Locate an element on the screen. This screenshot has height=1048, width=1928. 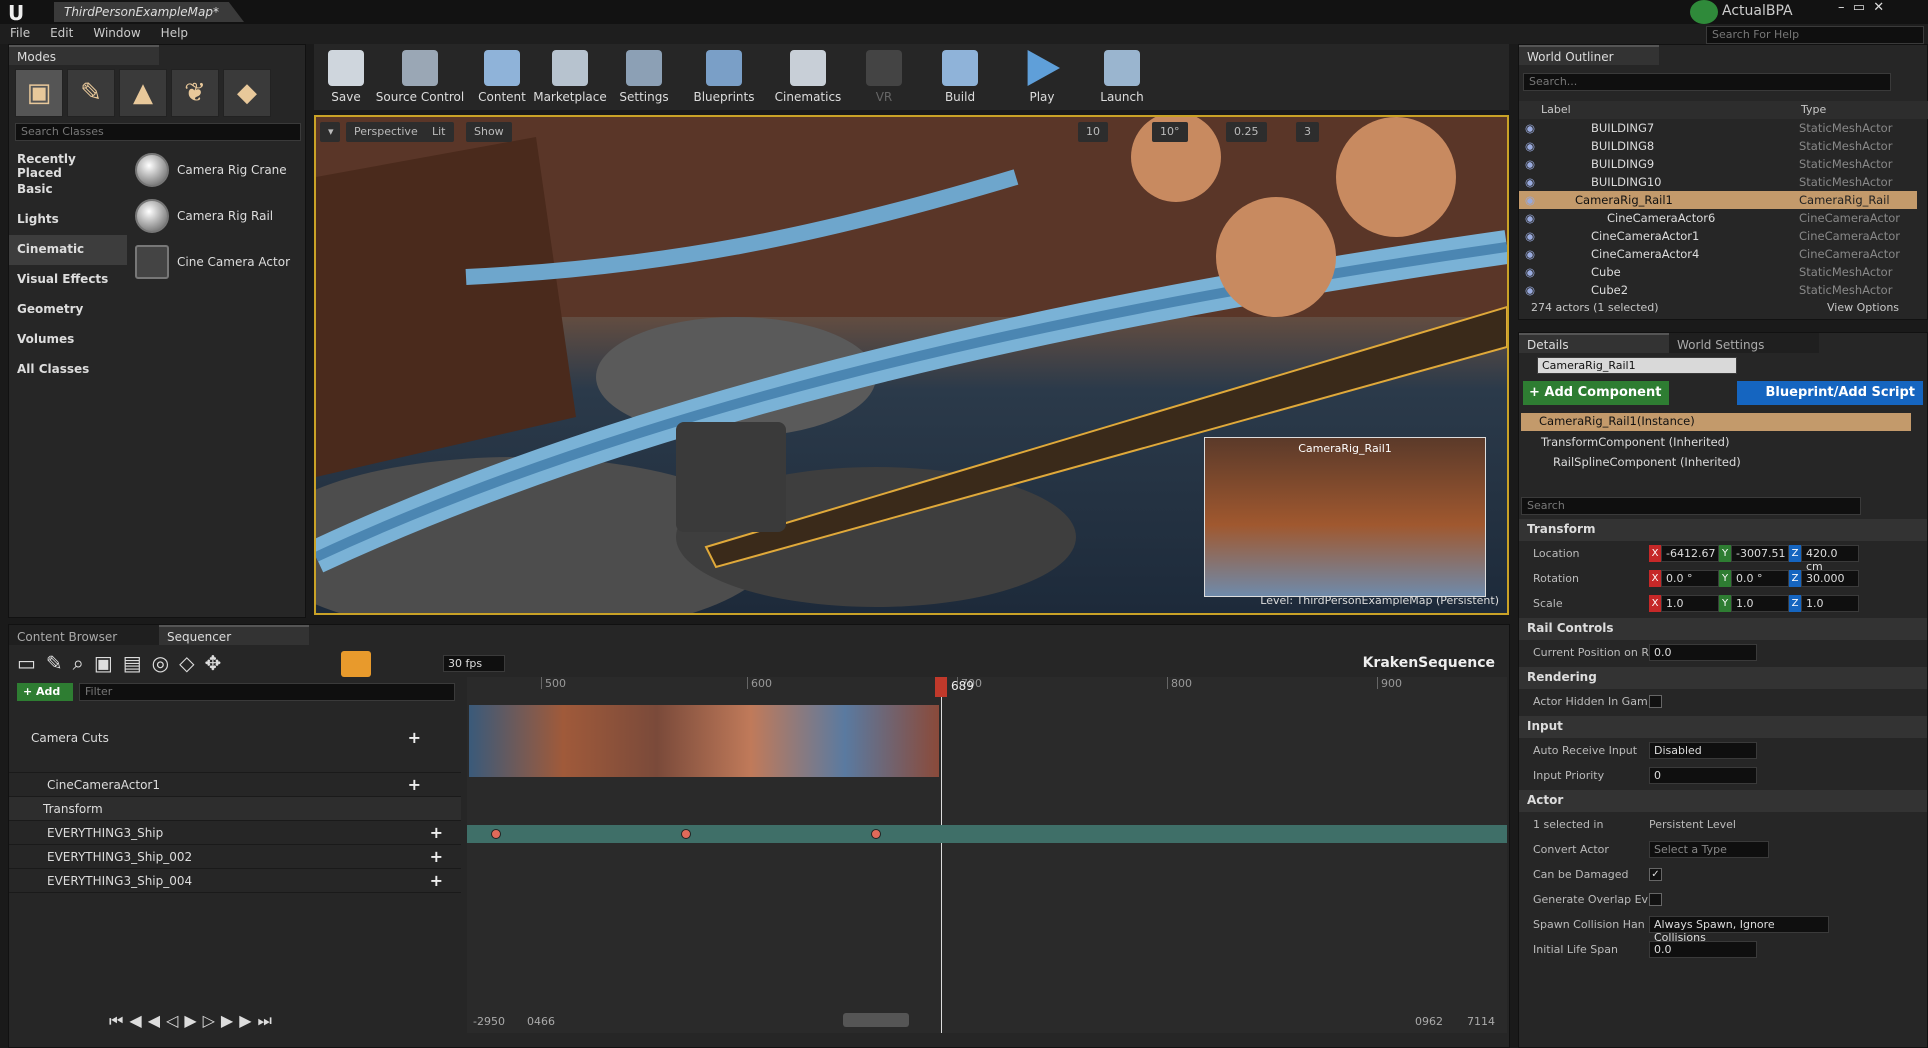
launch-button: Launch is located at coordinates (1122, 78).